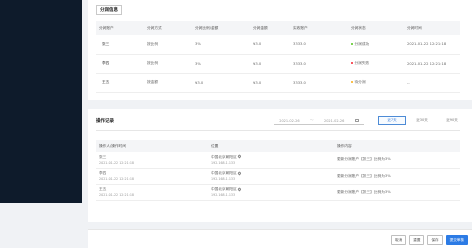  What do you see at coordinates (334, 121) in the screenshot?
I see `date-end: 2021-02-26` at bounding box center [334, 121].